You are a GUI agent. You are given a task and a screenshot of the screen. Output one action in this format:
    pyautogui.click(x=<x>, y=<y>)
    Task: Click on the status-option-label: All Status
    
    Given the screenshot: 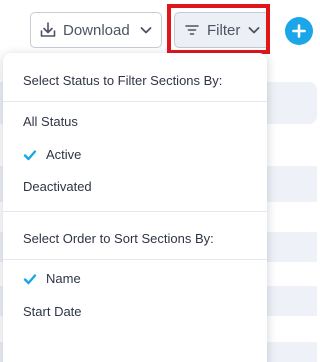 What is the action you would take?
    pyautogui.click(x=50, y=121)
    